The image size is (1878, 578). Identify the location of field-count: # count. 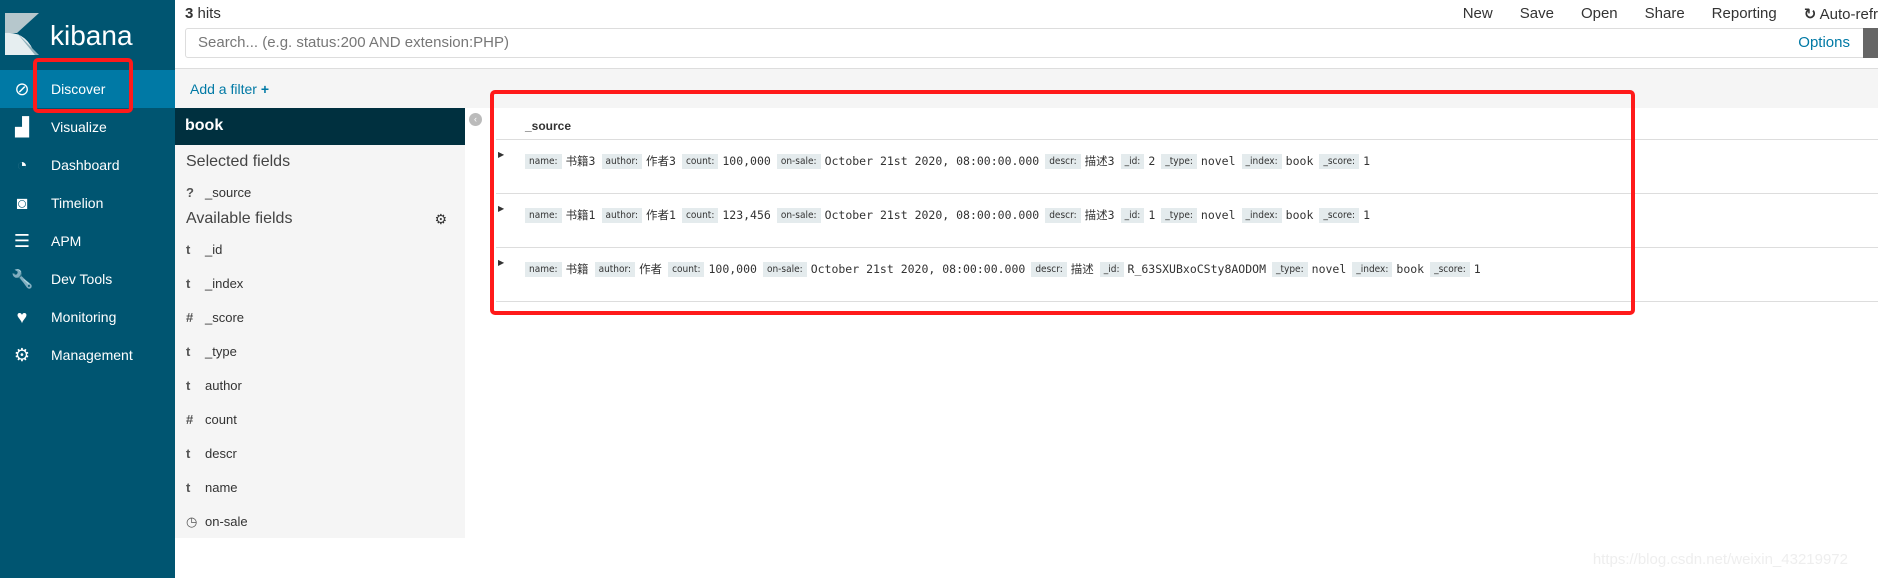
(211, 419).